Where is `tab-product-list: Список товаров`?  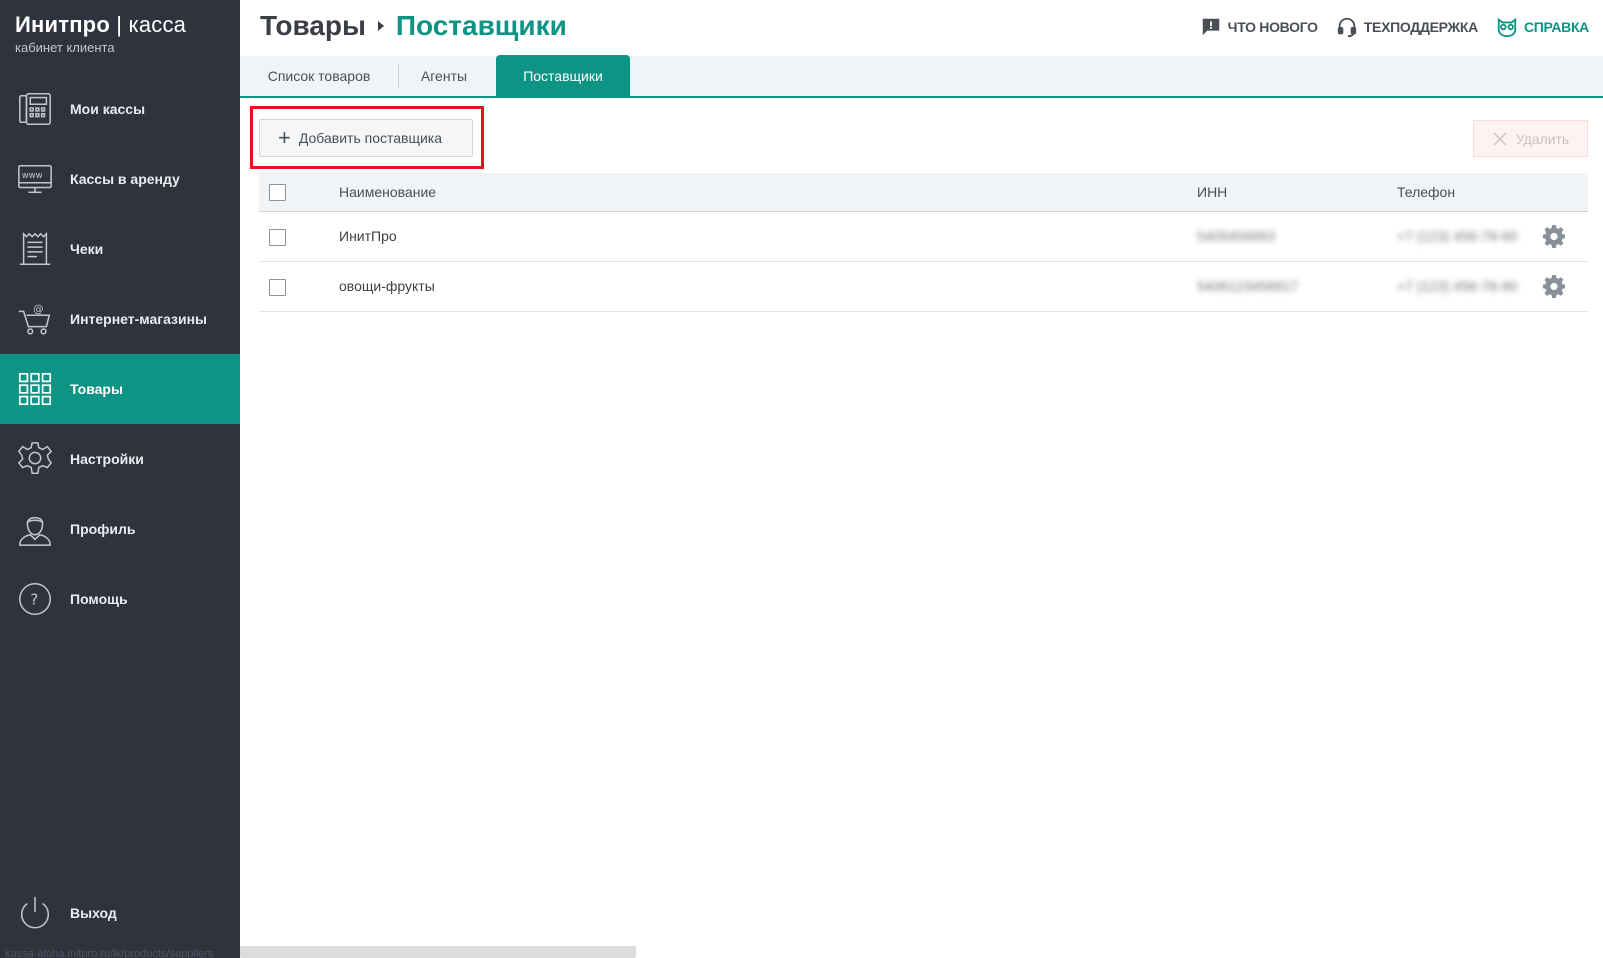 tab-product-list: Список товаров is located at coordinates (319, 76).